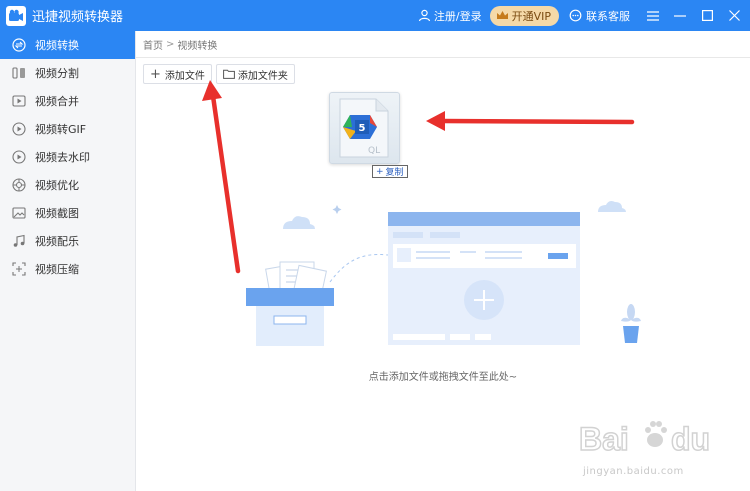 This screenshot has width=750, height=491. What do you see at coordinates (337, 209) in the screenshot?
I see `sparkle-icon` at bounding box center [337, 209].